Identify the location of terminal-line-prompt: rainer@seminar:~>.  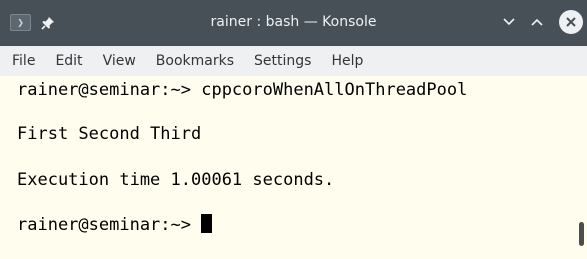
(115, 225).